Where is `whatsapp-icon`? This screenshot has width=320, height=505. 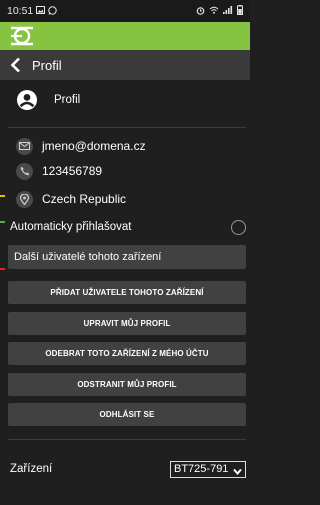
whatsapp-icon is located at coordinates (52, 11).